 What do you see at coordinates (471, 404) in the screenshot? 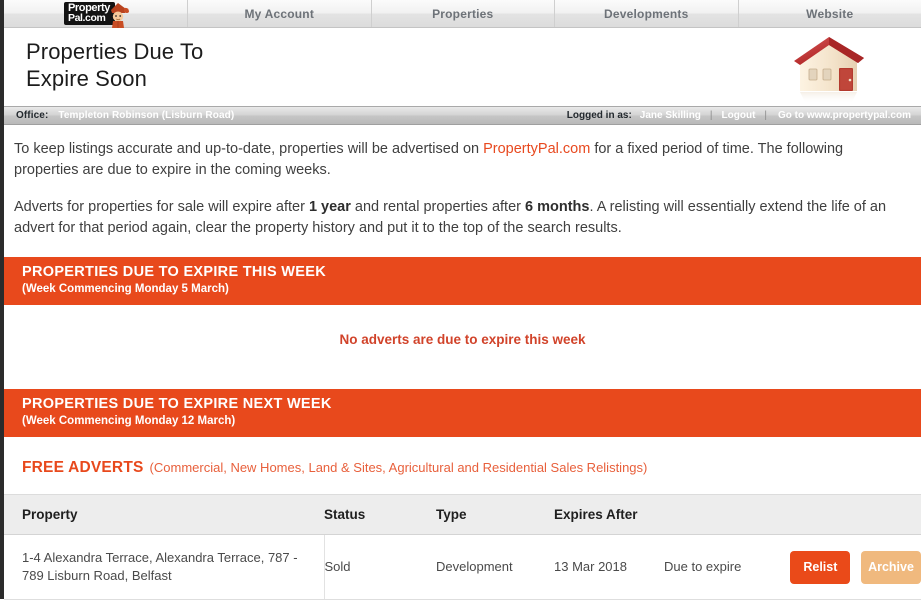
I see `section-title: PROPERTIES DUE TO EXPIRE NEXT WEEK` at bounding box center [471, 404].